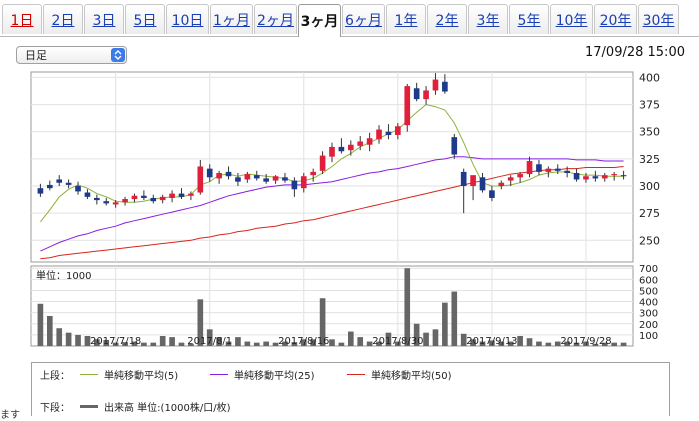 This screenshot has height=421, width=699. Describe the element at coordinates (303, 341) in the screenshot. I see `date-tick-label: 2017/8/16` at that location.